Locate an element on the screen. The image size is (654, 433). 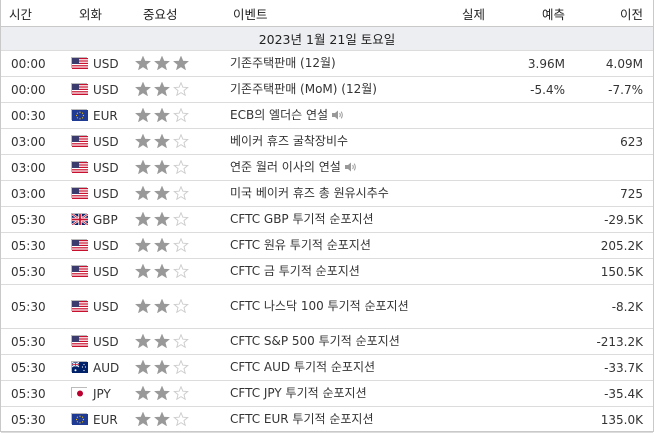
header-previous: 이전 is located at coordinates (614, 13).